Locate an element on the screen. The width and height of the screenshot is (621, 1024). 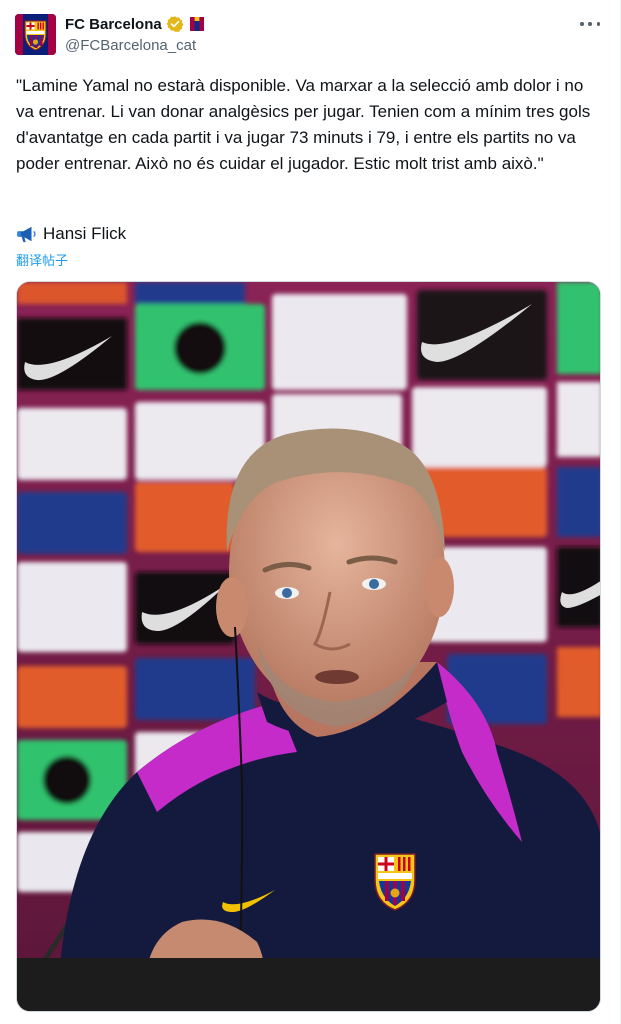
author-block: FC Barcelona @FCBarcelona_cat is located at coordinates (134, 34).